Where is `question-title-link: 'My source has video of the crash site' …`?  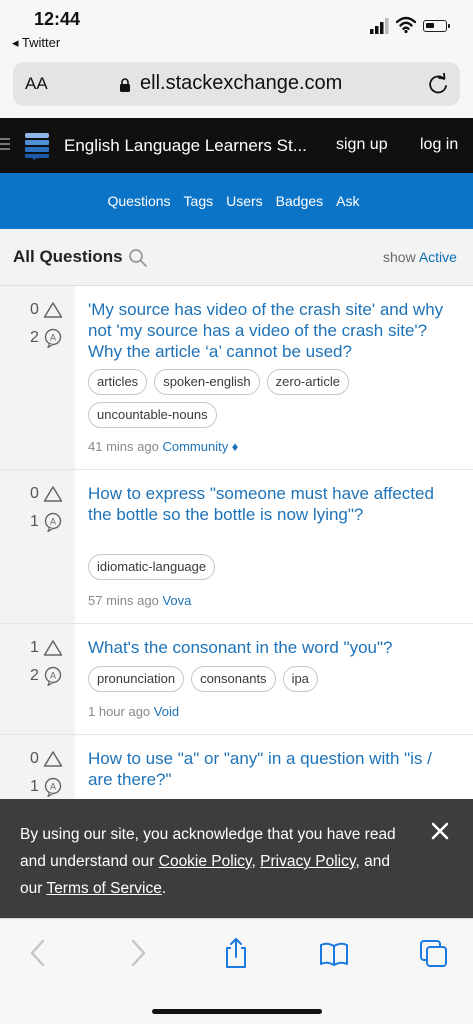
question-title-link: 'My source has video of the crash site' … is located at coordinates (274, 330).